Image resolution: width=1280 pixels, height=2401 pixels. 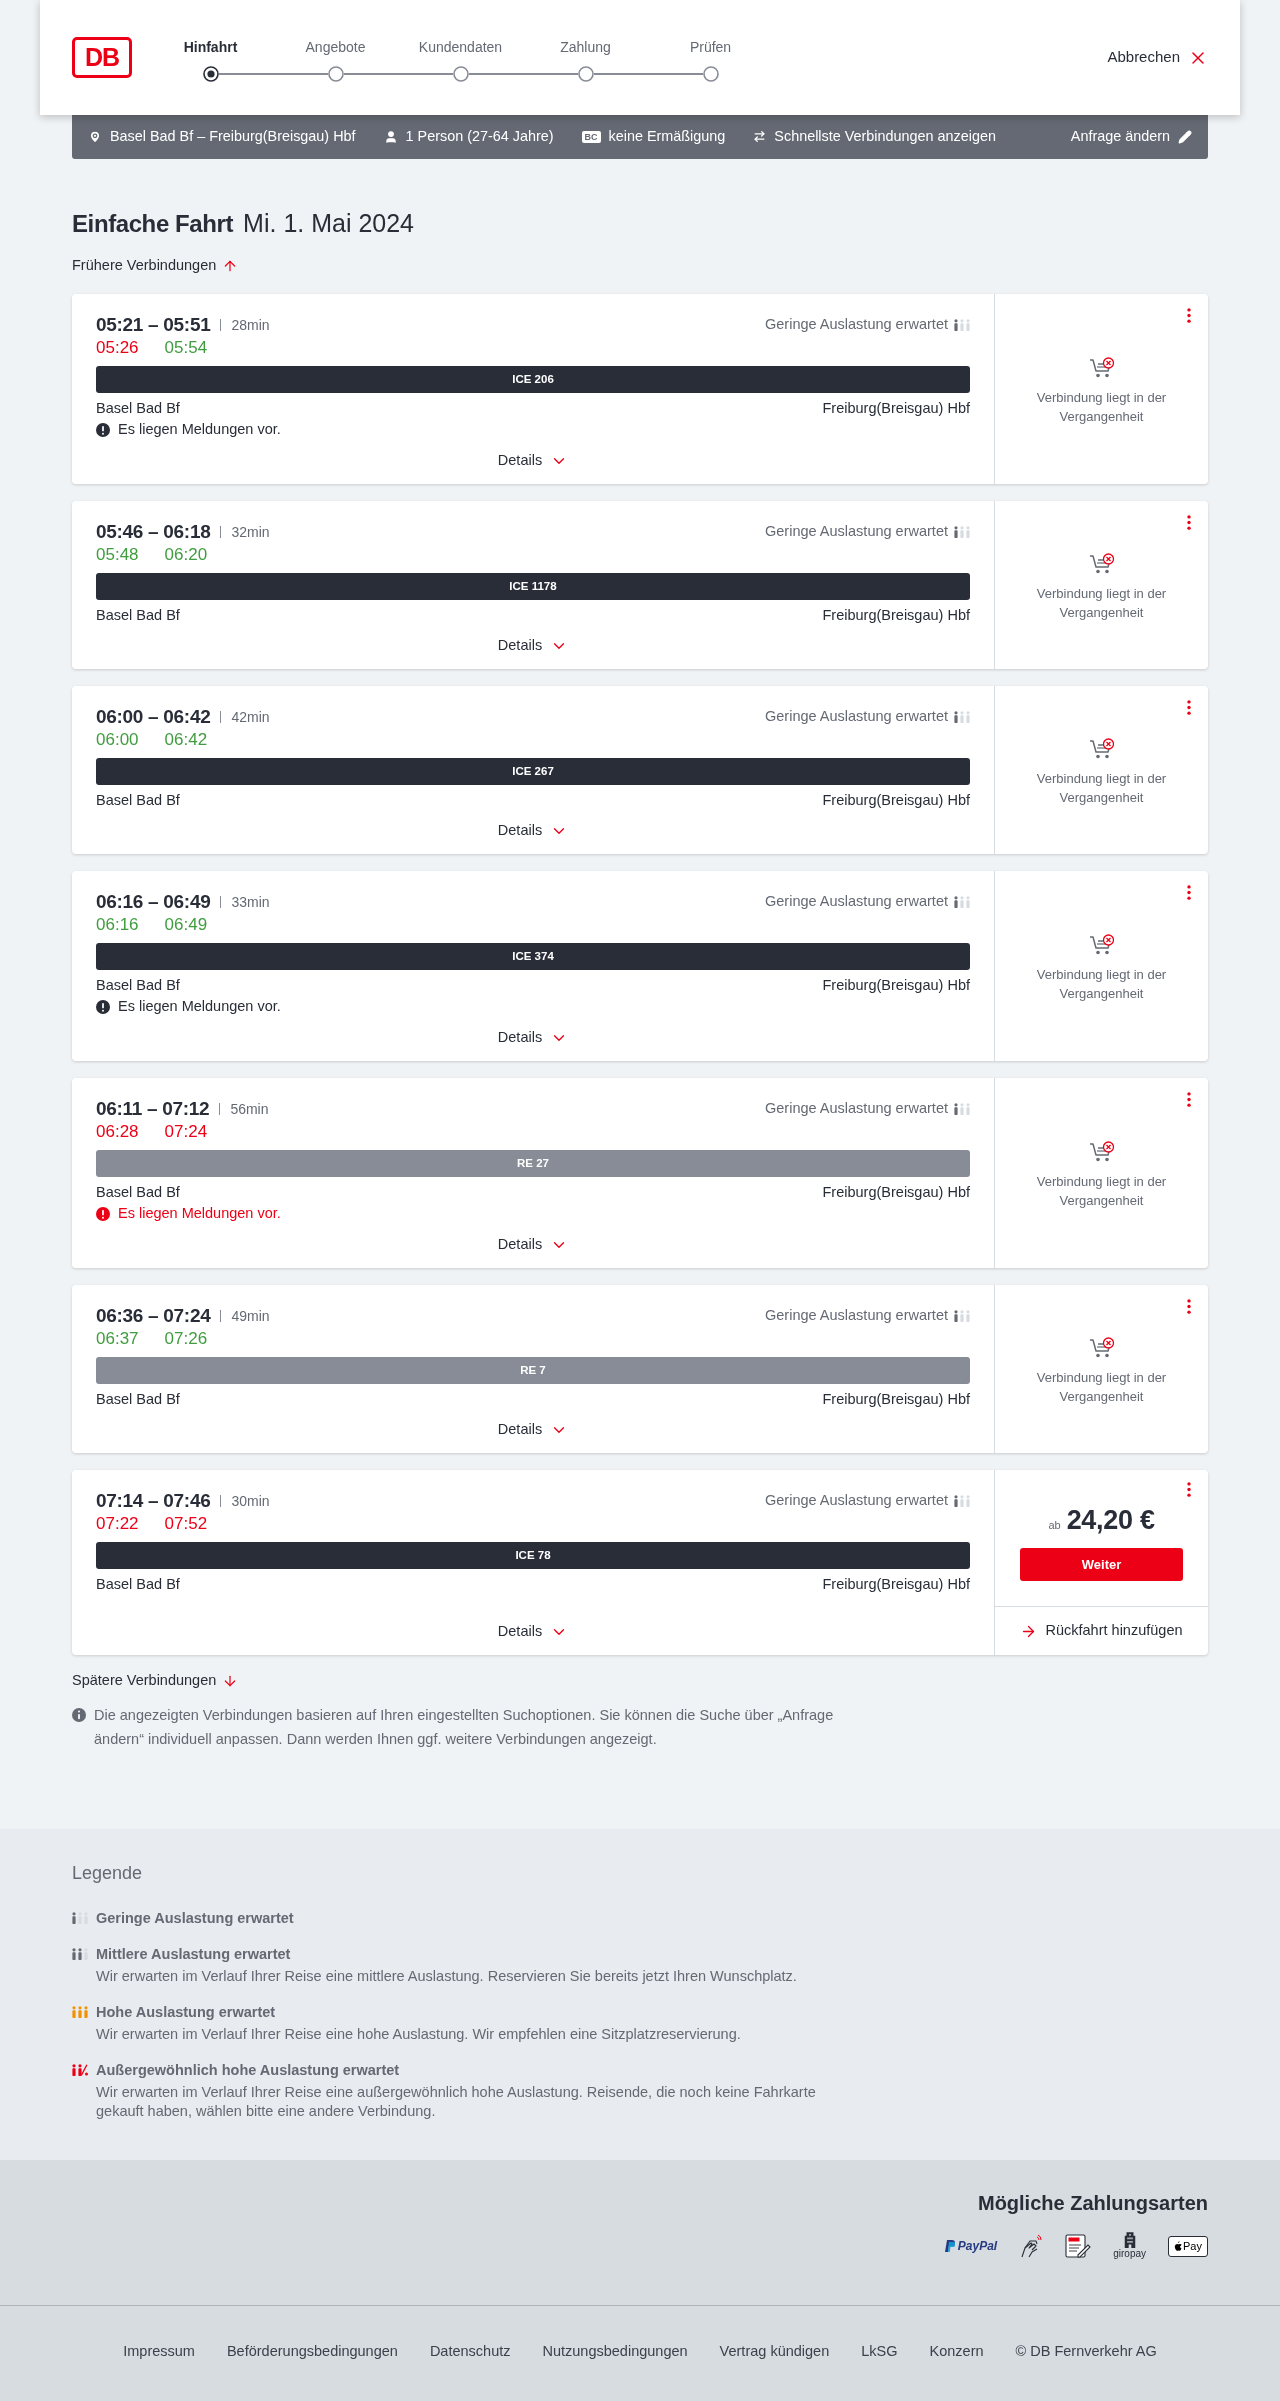 What do you see at coordinates (1092, 2203) in the screenshot?
I see `payment-methods-title: Mögliche Zahlungsarten` at bounding box center [1092, 2203].